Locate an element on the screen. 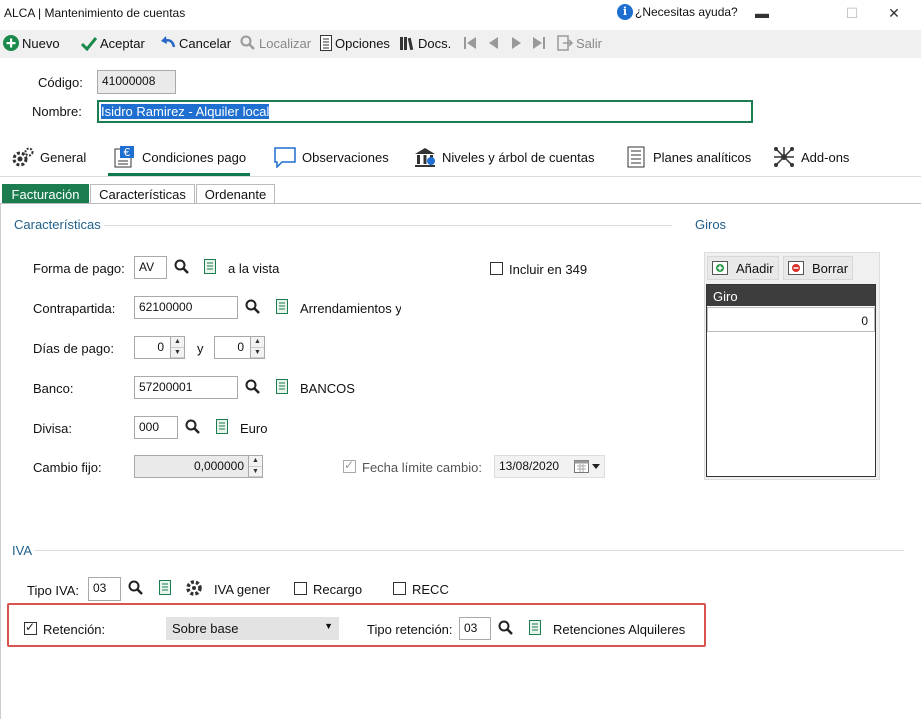 The height and width of the screenshot is (719, 921). divisa-label: Divisa: is located at coordinates (53, 428).